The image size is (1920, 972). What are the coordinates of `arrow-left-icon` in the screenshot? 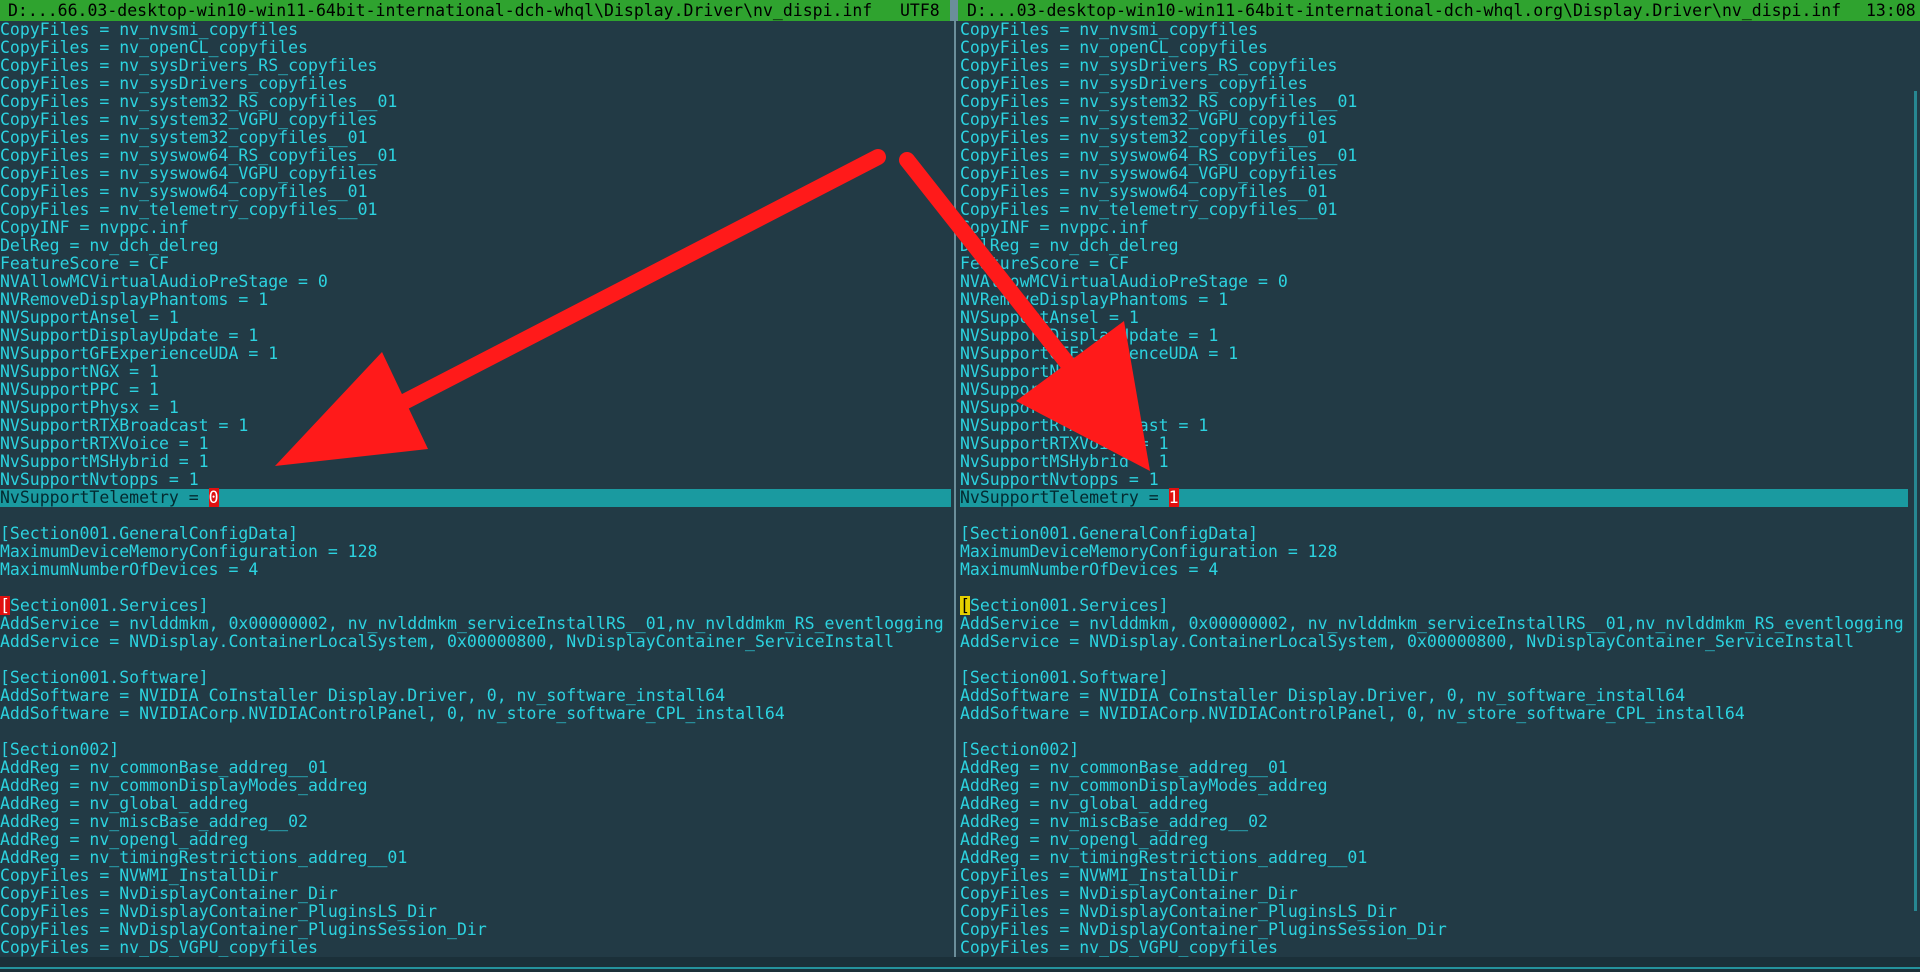 It's located at (580, 307).